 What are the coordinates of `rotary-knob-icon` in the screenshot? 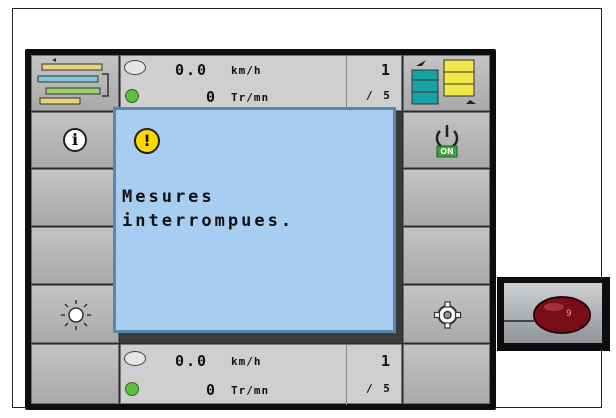 It's located at (553, 313).